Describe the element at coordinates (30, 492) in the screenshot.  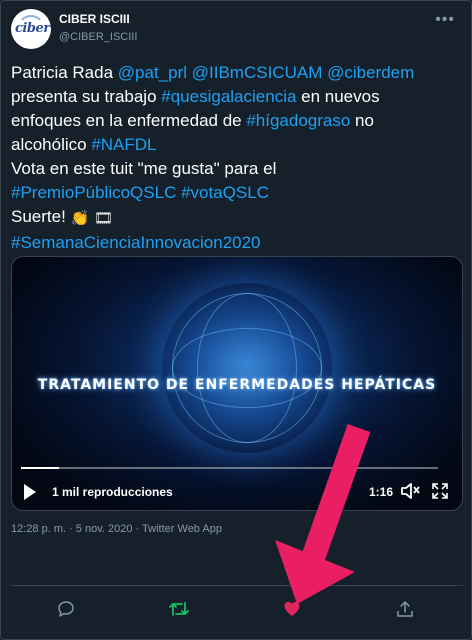
I see `play-icon` at that location.